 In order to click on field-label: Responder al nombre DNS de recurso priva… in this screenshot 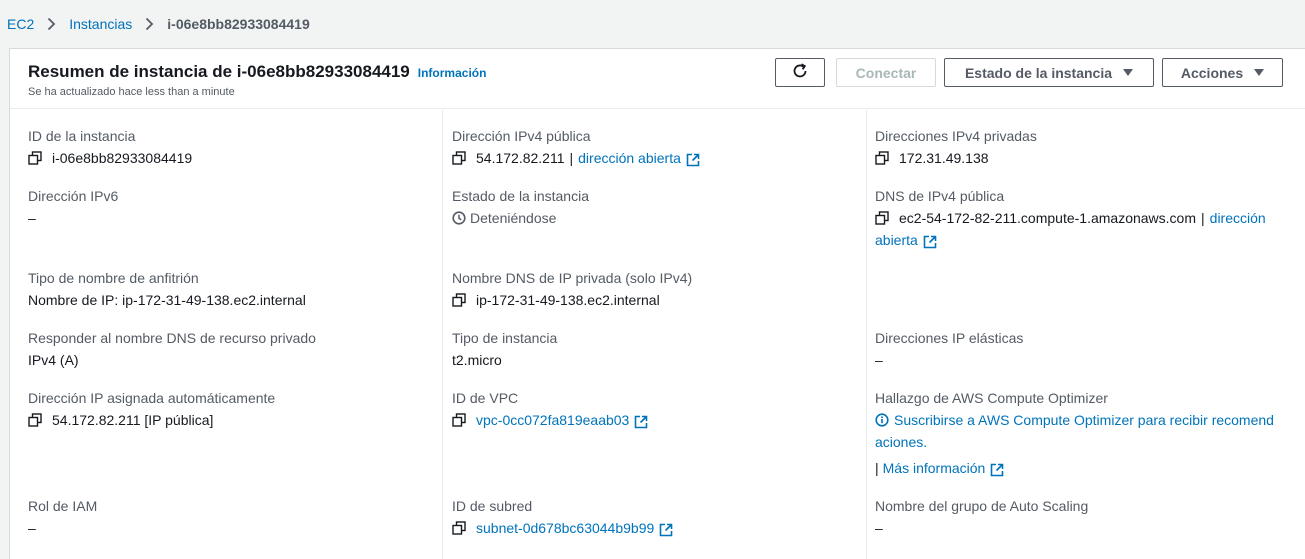, I will do `click(172, 338)`.